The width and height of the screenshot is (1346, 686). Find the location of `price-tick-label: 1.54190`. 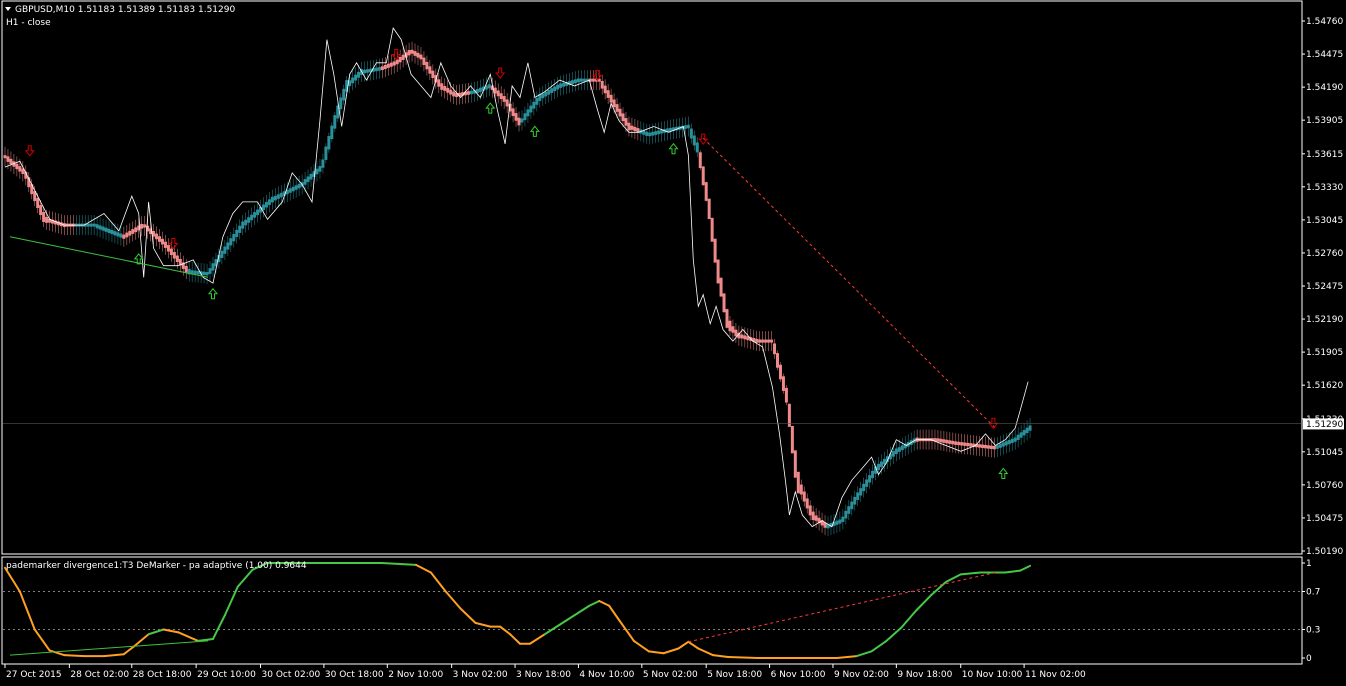

price-tick-label: 1.54190 is located at coordinates (1324, 88).